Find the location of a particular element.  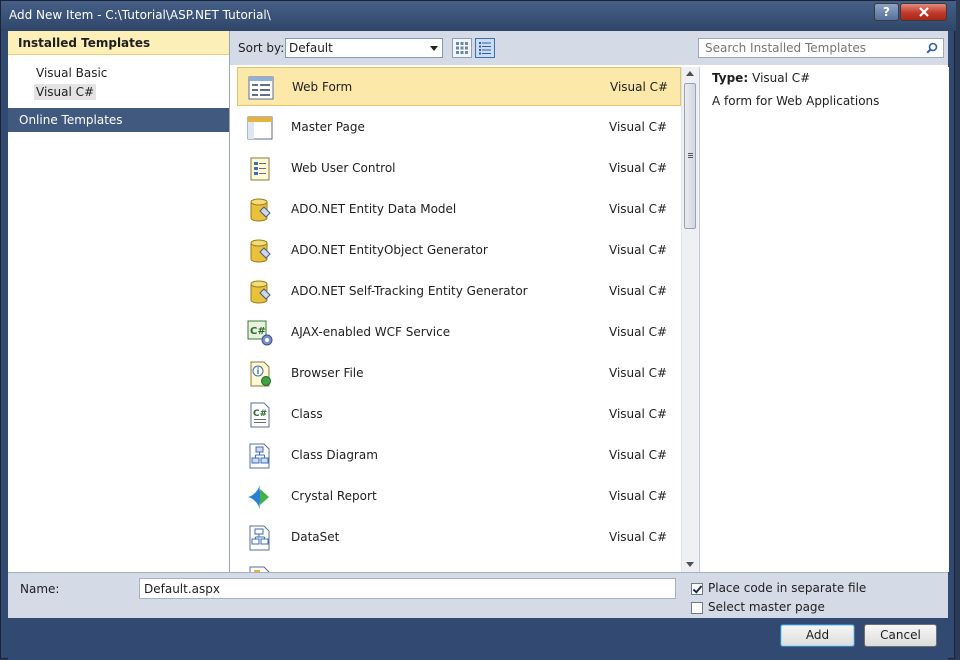

page-icon is located at coordinates (259, 569).